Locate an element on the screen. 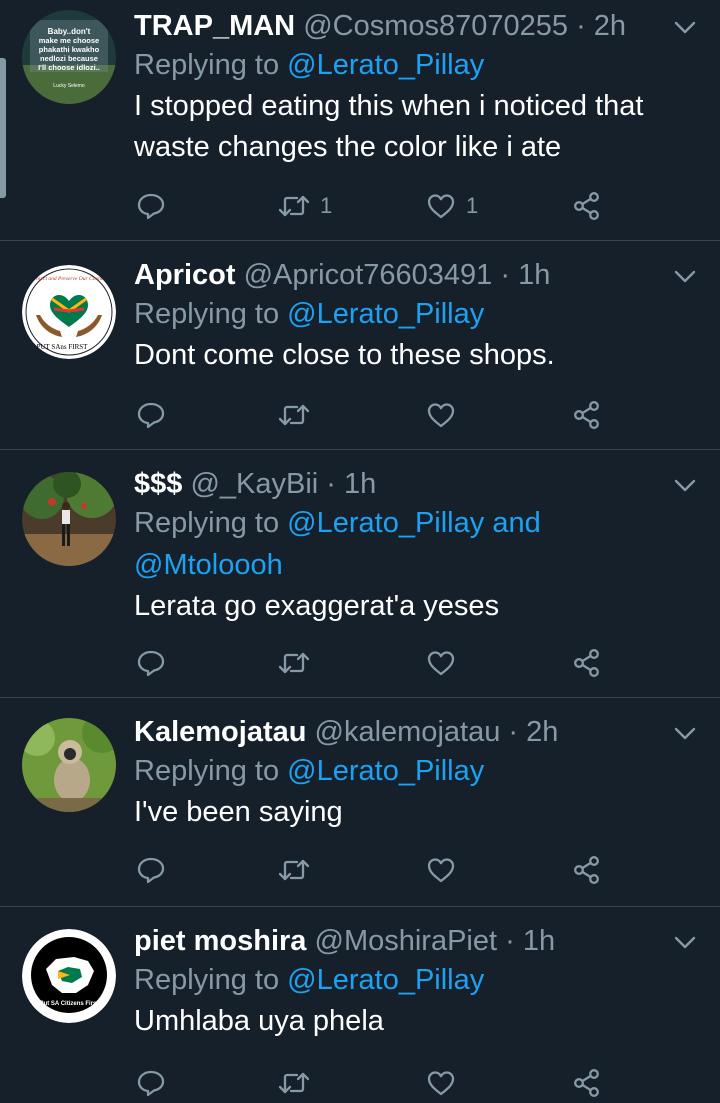  like-count: 1 is located at coordinates (472, 205).